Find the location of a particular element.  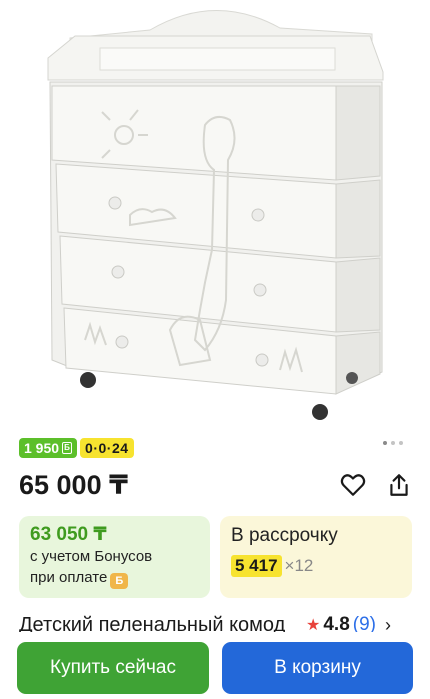

bonus-price-amount: 63 050 ₸ is located at coordinates (68, 534).